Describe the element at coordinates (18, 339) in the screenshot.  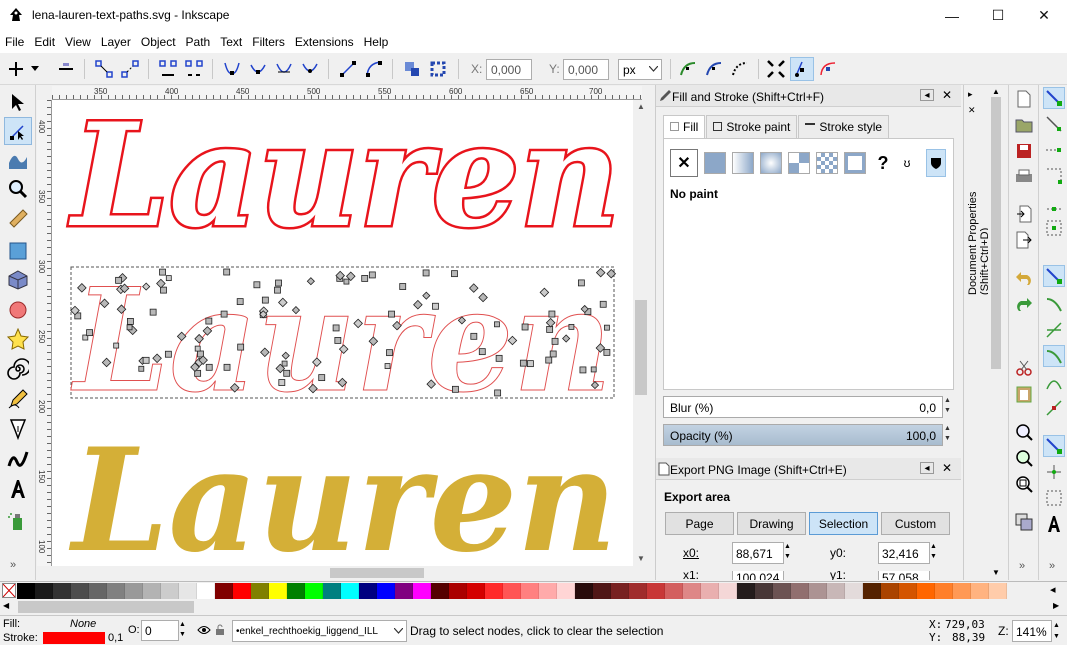
I see `star-tool` at that location.